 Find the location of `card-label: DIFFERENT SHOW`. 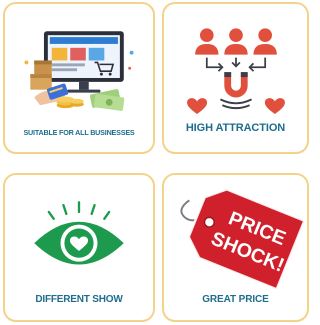

card-label: DIFFERENT SHOW is located at coordinates (79, 299).